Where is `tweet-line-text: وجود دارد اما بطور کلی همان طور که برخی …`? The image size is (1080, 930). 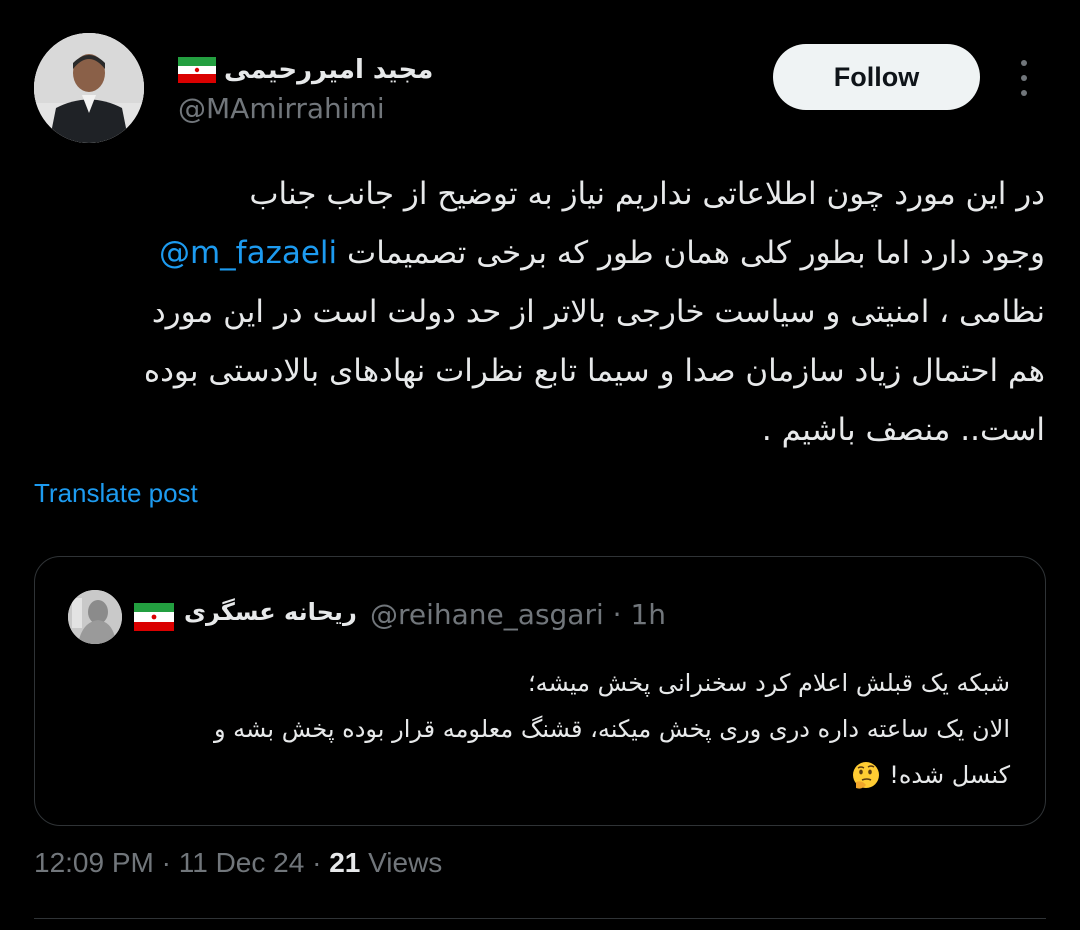 tweet-line-text: وجود دارد اما بطور کلی همان طور که برخی … is located at coordinates (696, 253).